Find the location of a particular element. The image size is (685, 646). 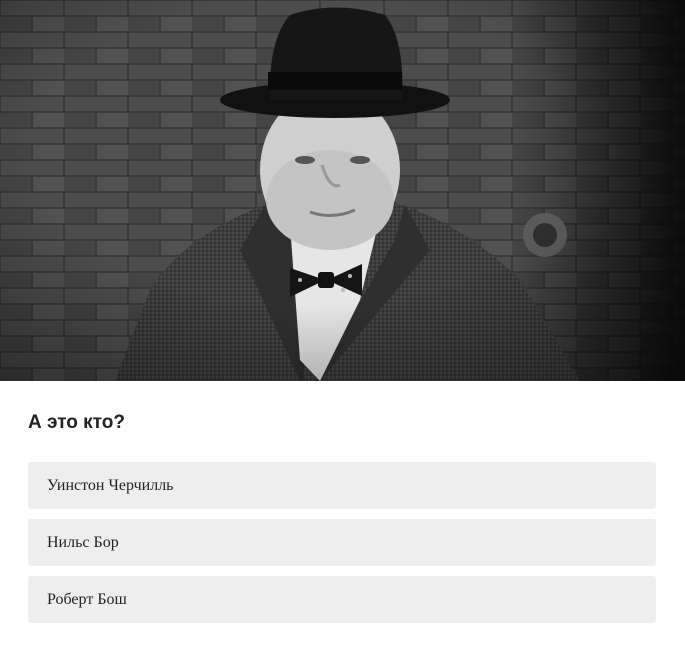

answer-option-1: Уинстон Черчилль is located at coordinates (342, 485).